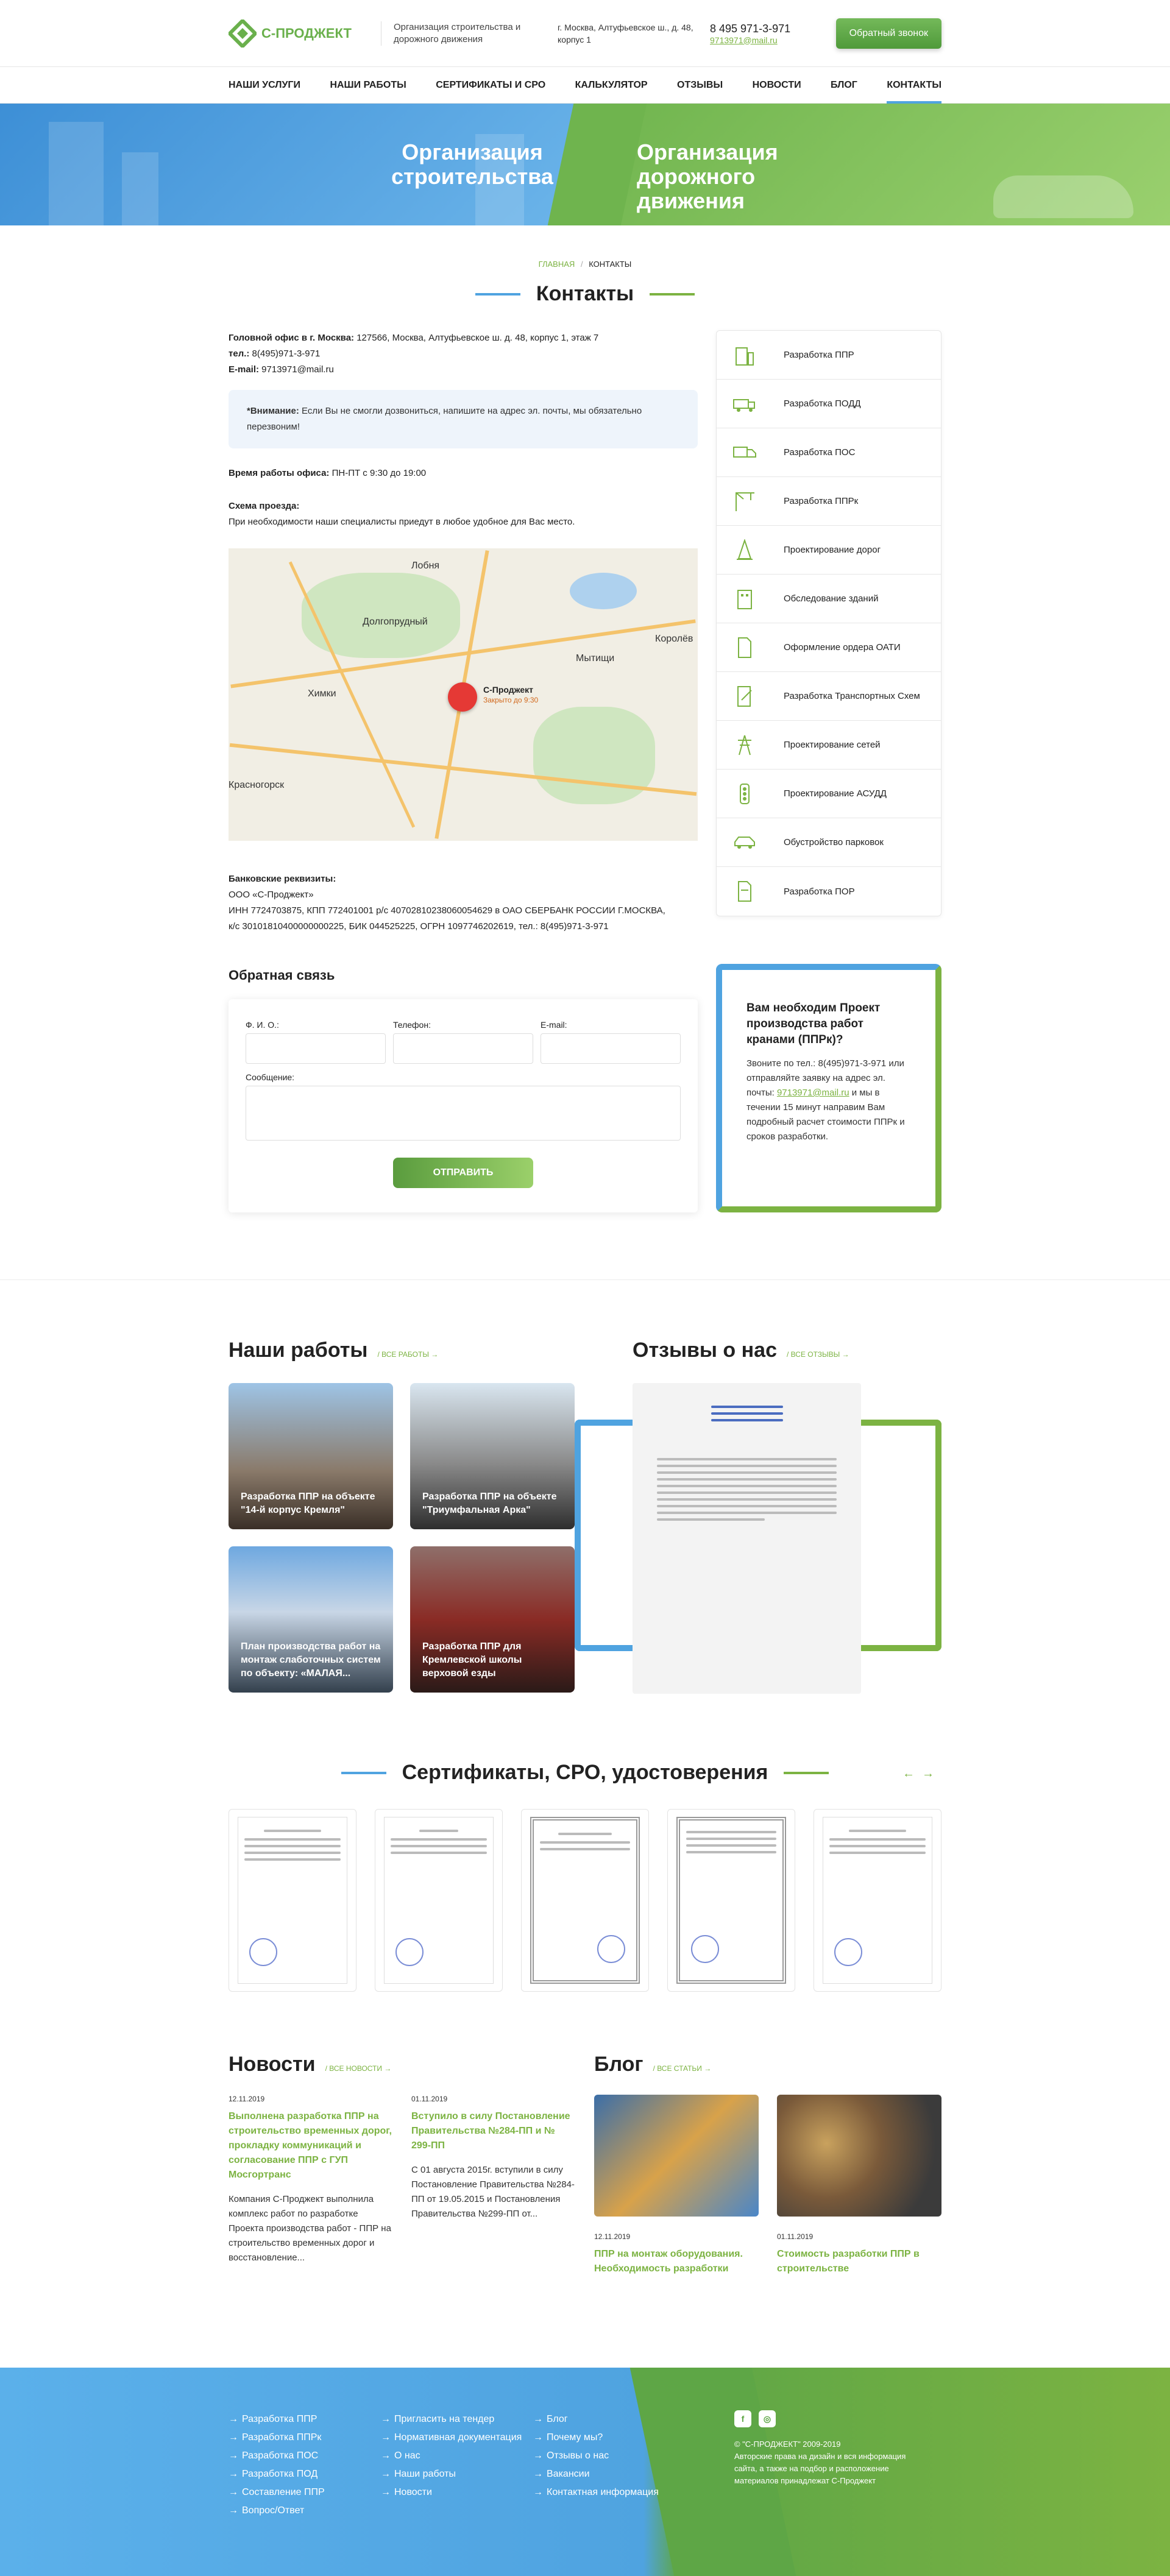 The width and height of the screenshot is (1170, 2576). I want to click on breadcrumb-home: ГЛАВНАЯ, so click(557, 264).